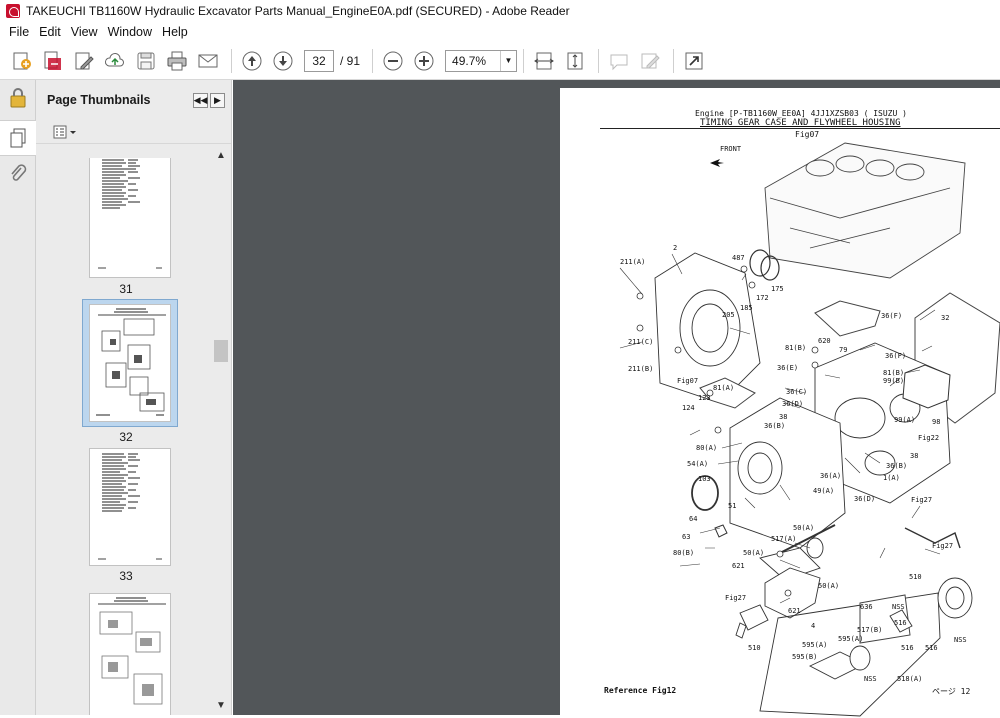 The width and height of the screenshot is (1000, 718). I want to click on callout-label: 124, so click(688, 408).